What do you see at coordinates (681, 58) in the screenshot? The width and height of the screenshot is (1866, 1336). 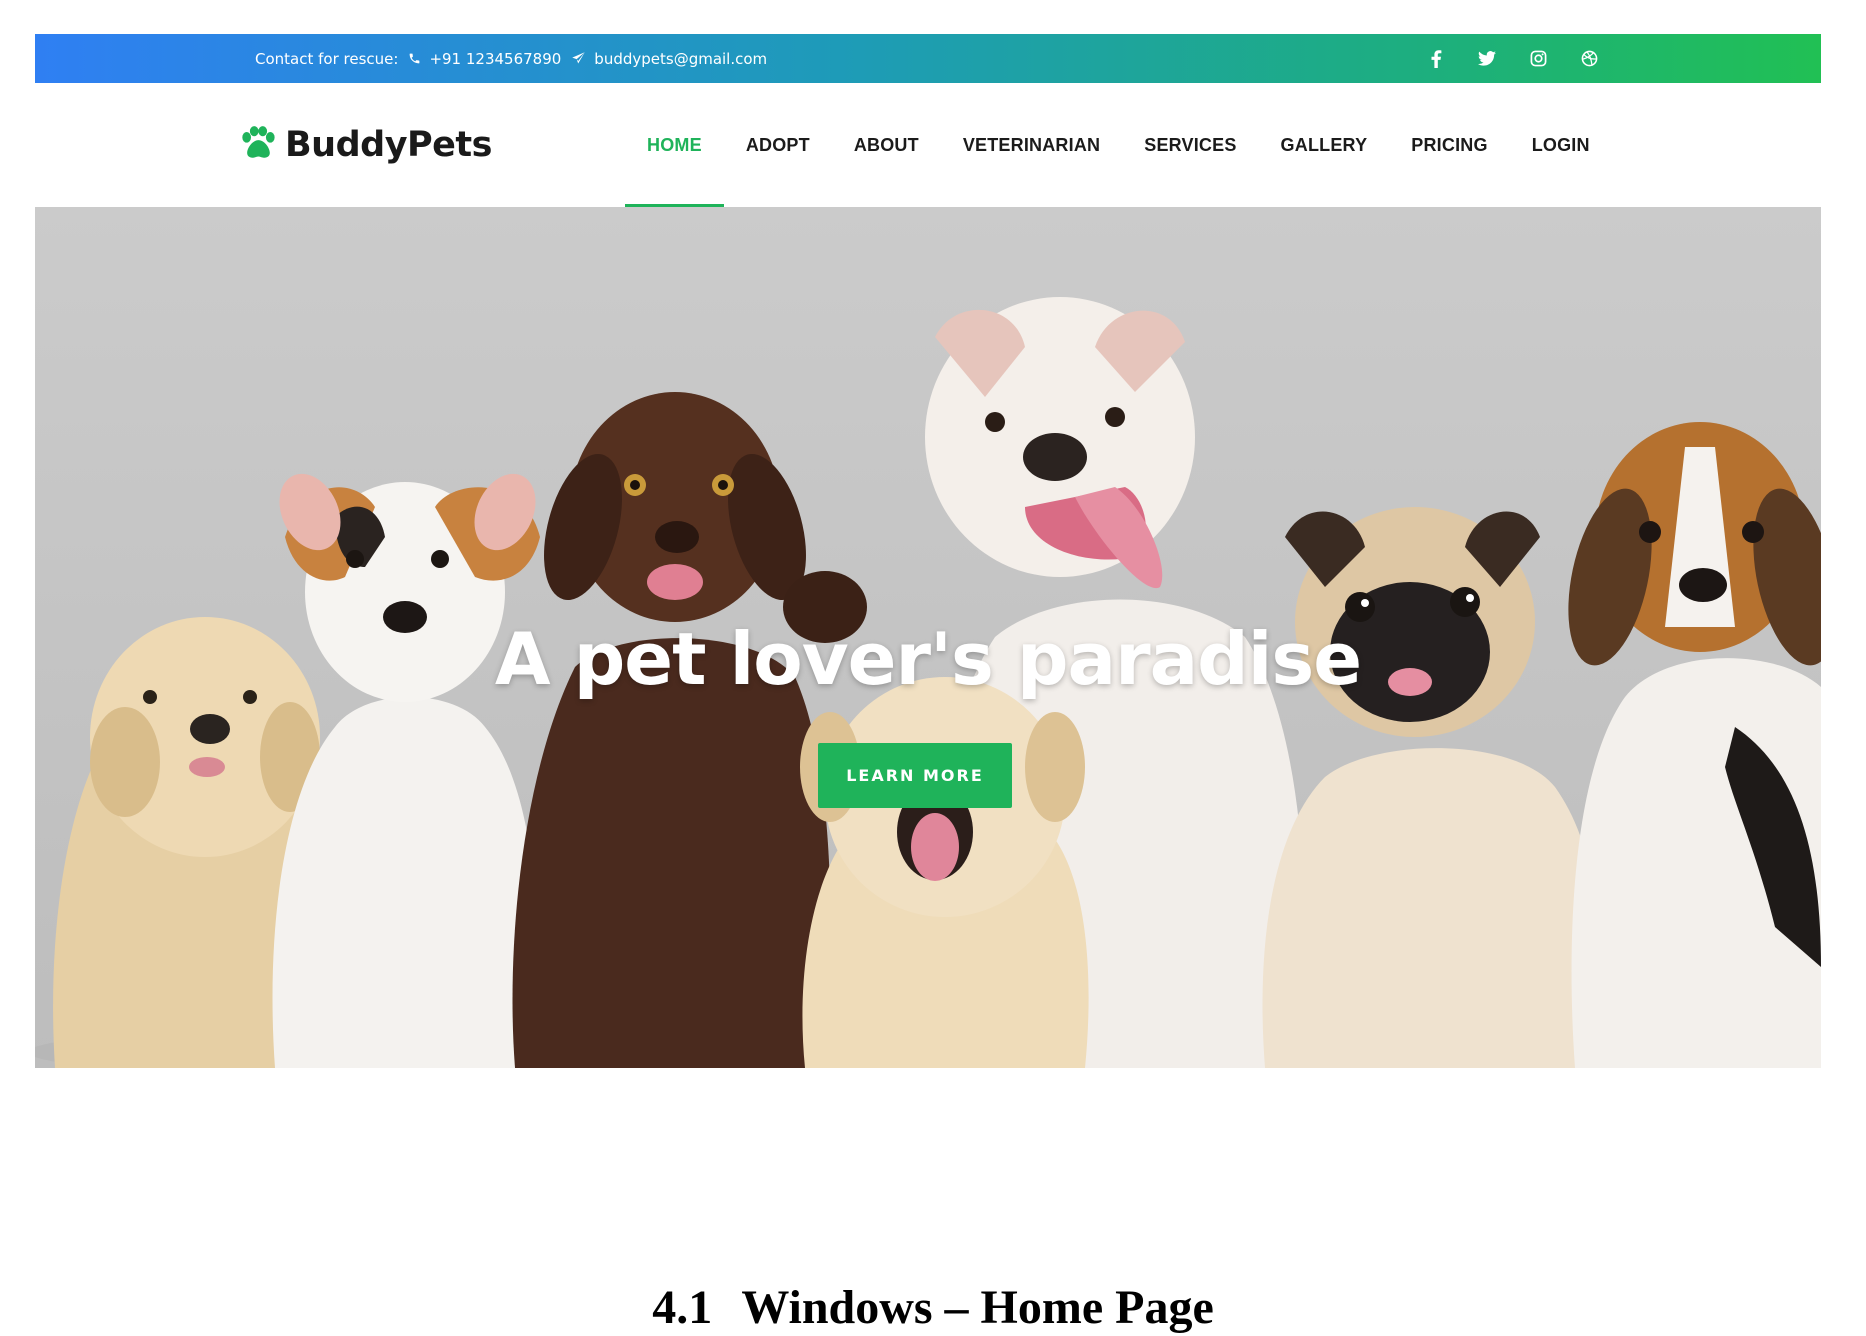 I see `email-address: buddypets@gmail.com` at bounding box center [681, 58].